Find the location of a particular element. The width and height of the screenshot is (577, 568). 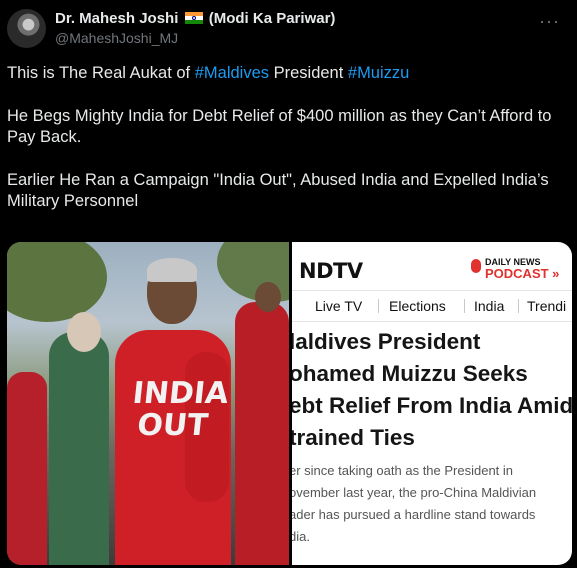

author-name-suffix: (Modi Ka Pariwar) is located at coordinates (272, 18).